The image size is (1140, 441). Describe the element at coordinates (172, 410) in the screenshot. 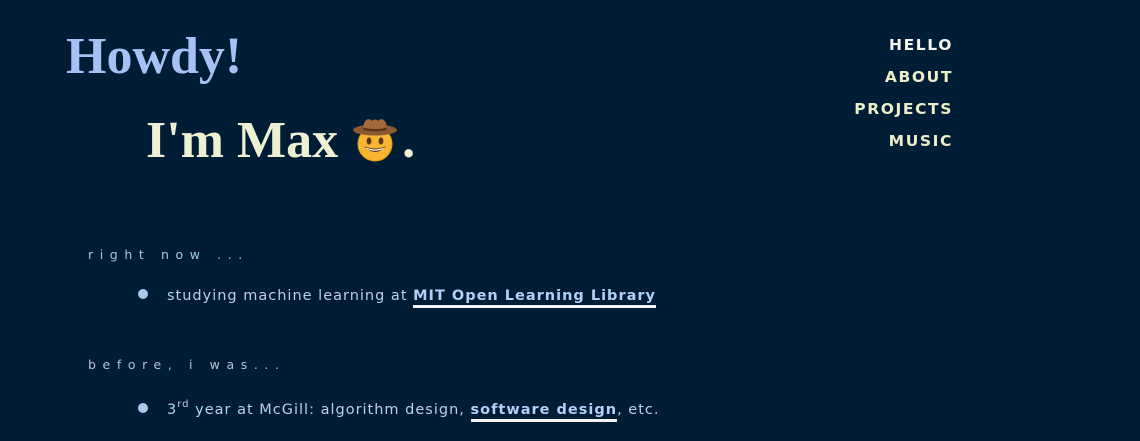

I see `year-number: 3` at that location.